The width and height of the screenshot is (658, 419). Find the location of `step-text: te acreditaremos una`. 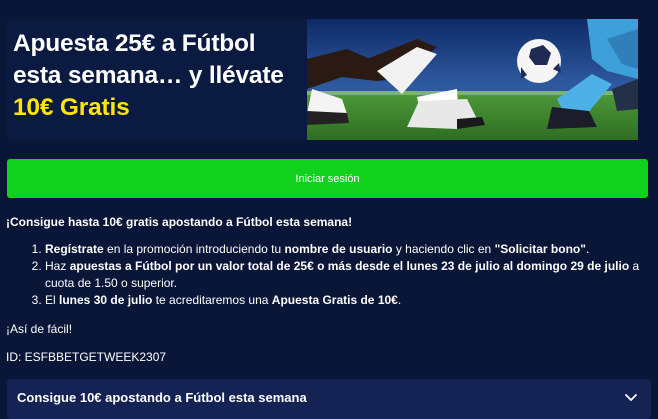

step-text: te acreditaremos una is located at coordinates (212, 300).